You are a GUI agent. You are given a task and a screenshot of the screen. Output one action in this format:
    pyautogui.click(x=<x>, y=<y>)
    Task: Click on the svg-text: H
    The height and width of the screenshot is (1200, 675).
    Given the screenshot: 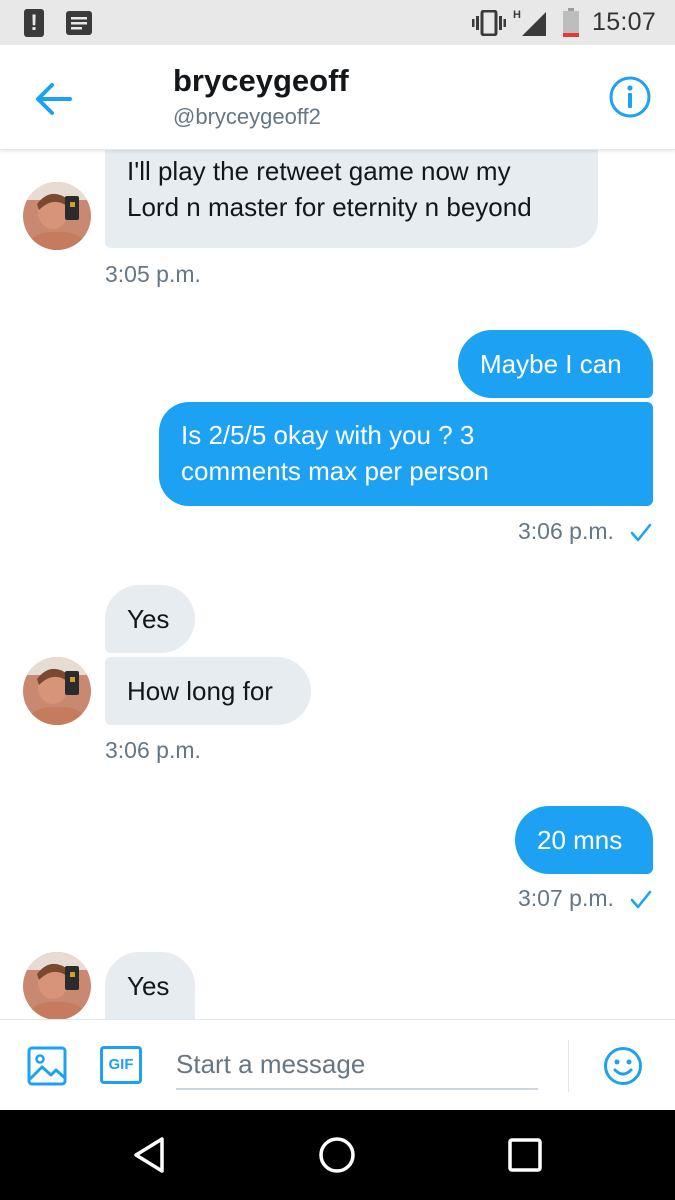 What is the action you would take?
    pyautogui.click(x=517, y=15)
    